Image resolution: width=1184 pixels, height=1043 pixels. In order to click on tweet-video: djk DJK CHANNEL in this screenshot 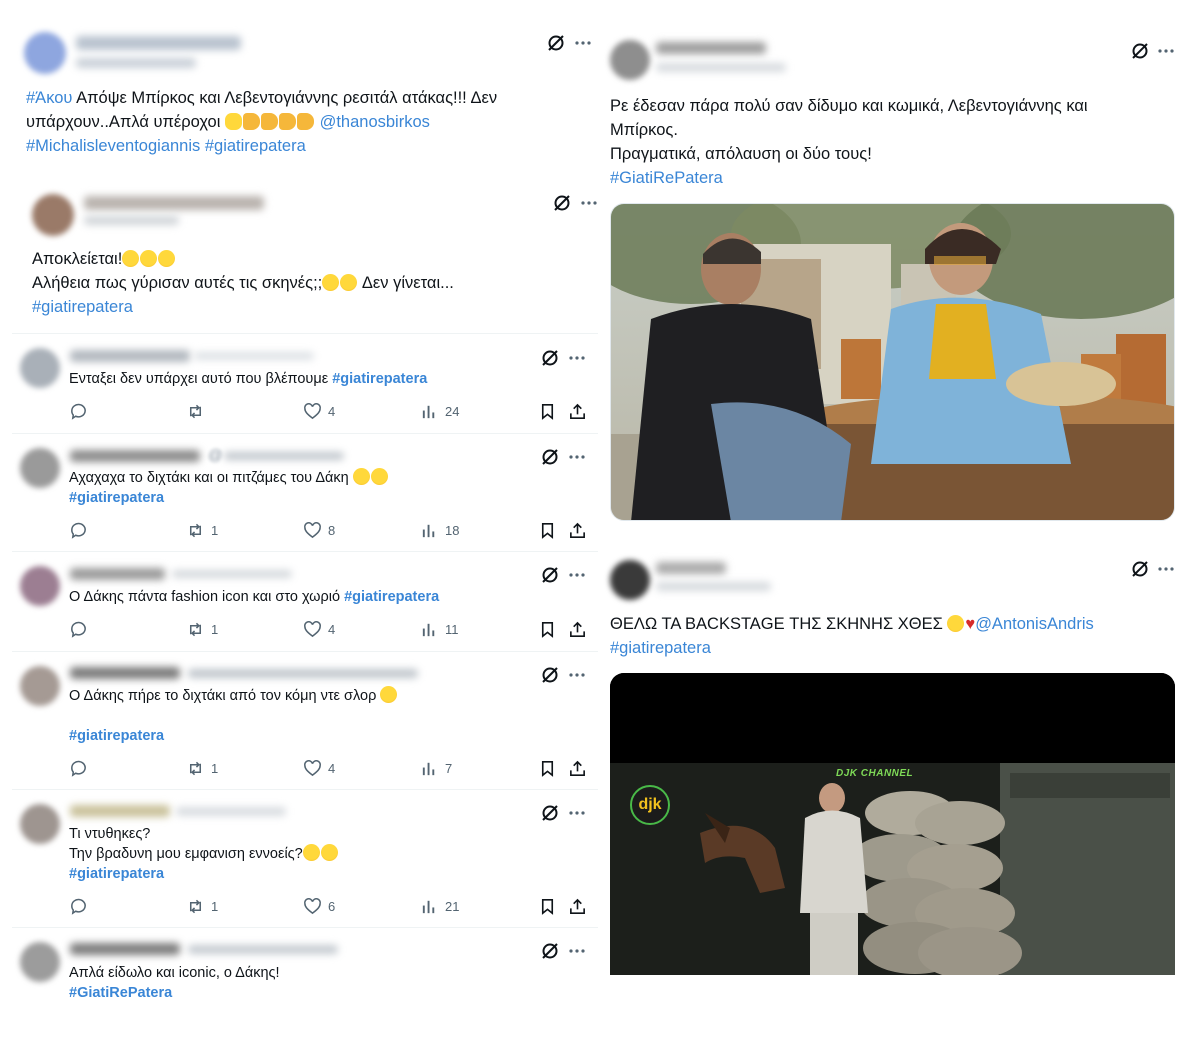, I will do `click(892, 824)`.